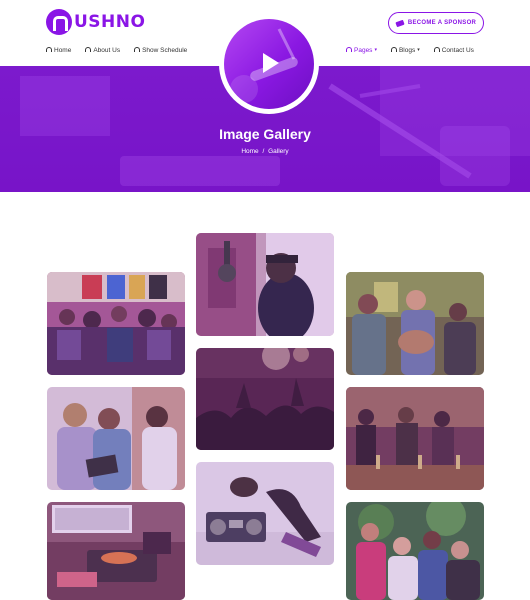 The image size is (530, 600). I want to click on nav-item-contact-us: Contact Us, so click(453, 50).